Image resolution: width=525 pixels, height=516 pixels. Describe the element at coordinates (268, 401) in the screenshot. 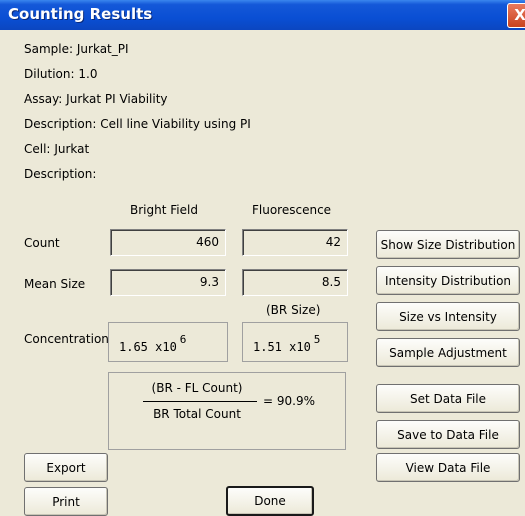

I see `equals-sign: =` at that location.